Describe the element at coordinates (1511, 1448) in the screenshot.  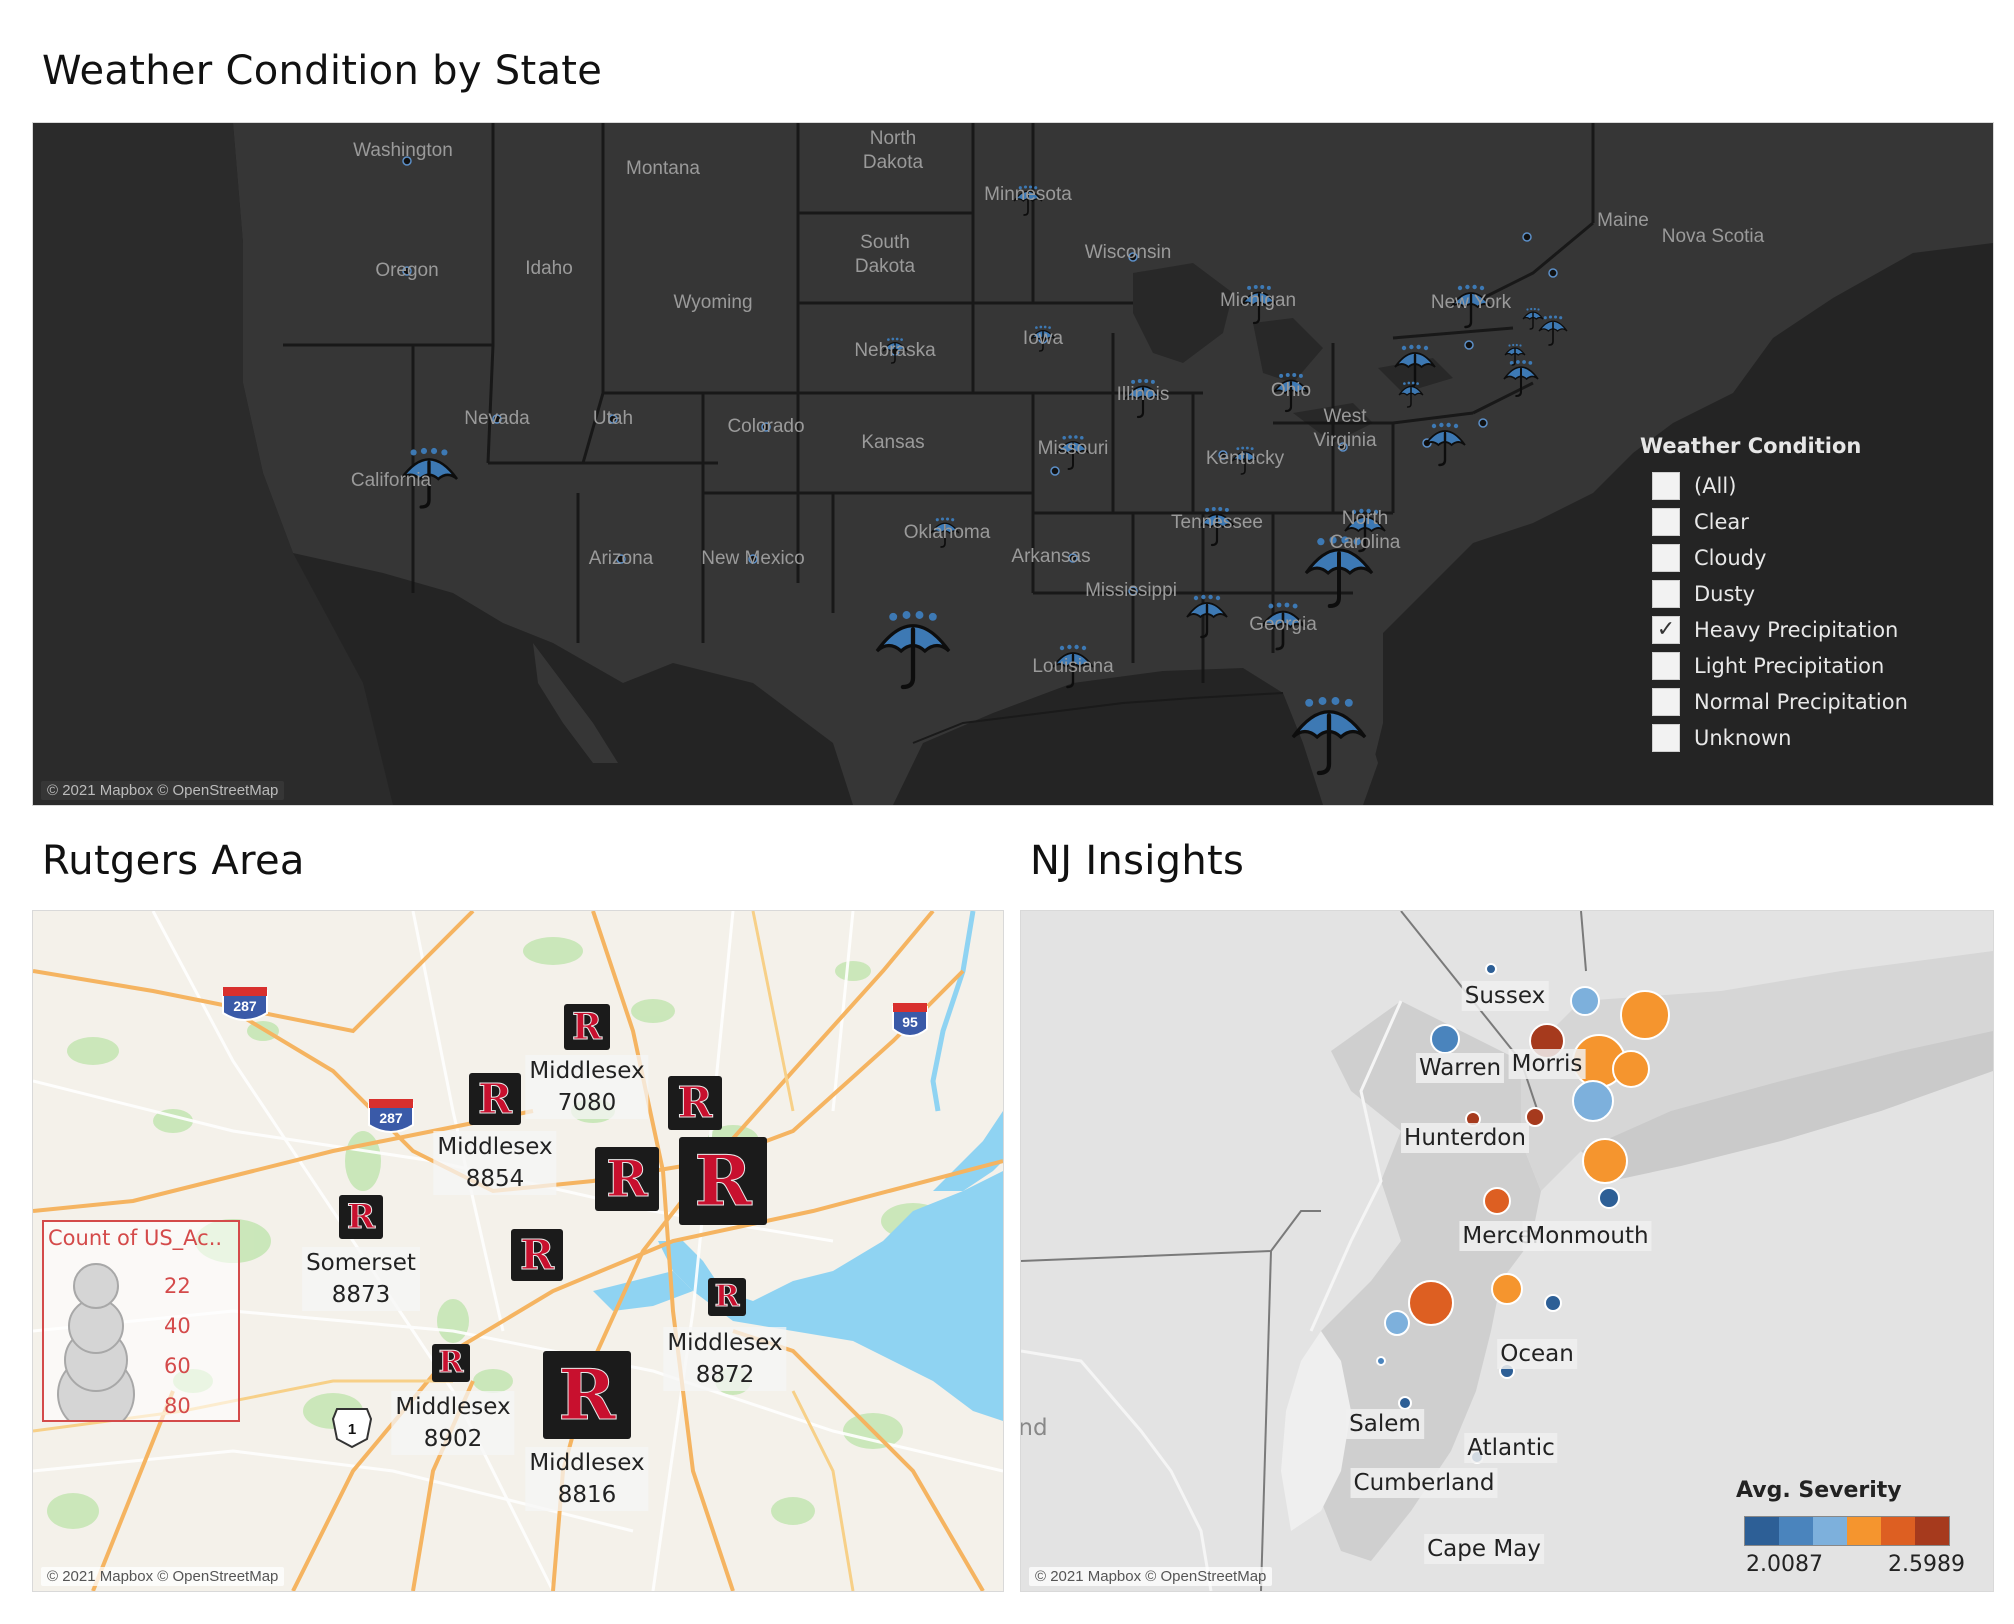
I see `county-label: Atlantic` at that location.